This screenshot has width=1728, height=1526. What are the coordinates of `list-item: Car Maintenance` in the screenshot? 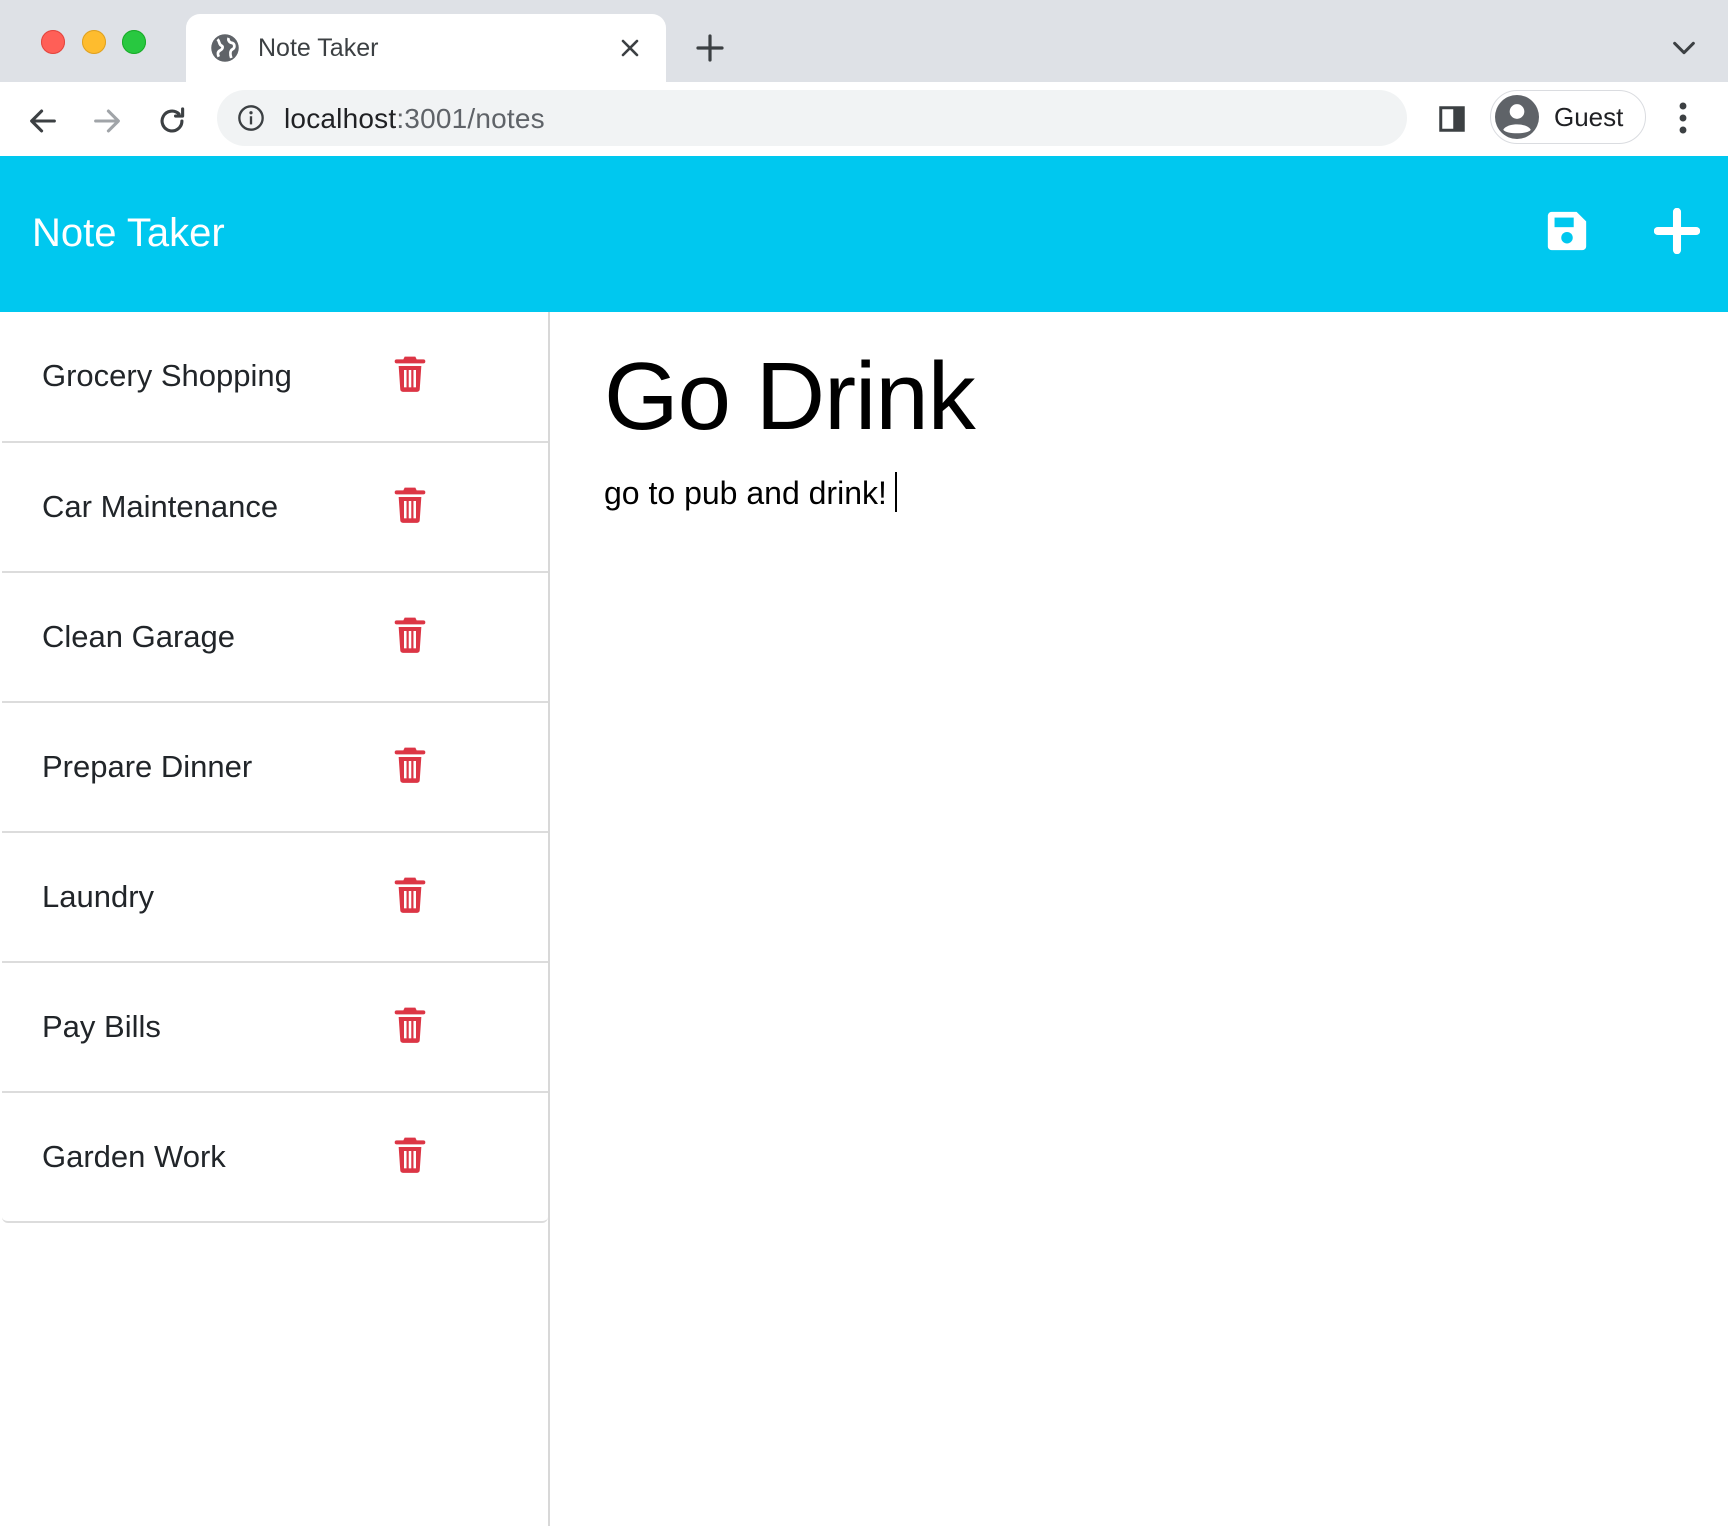 It's located at (275, 506).